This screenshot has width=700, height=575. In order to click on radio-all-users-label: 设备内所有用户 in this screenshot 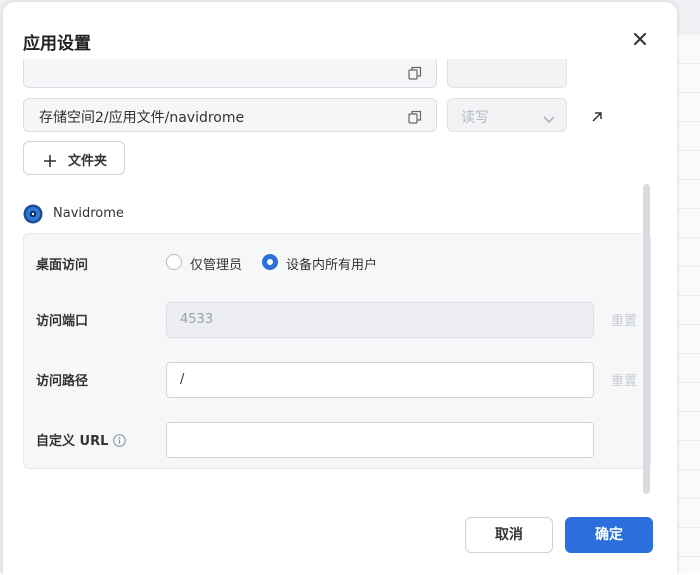, I will do `click(331, 263)`.